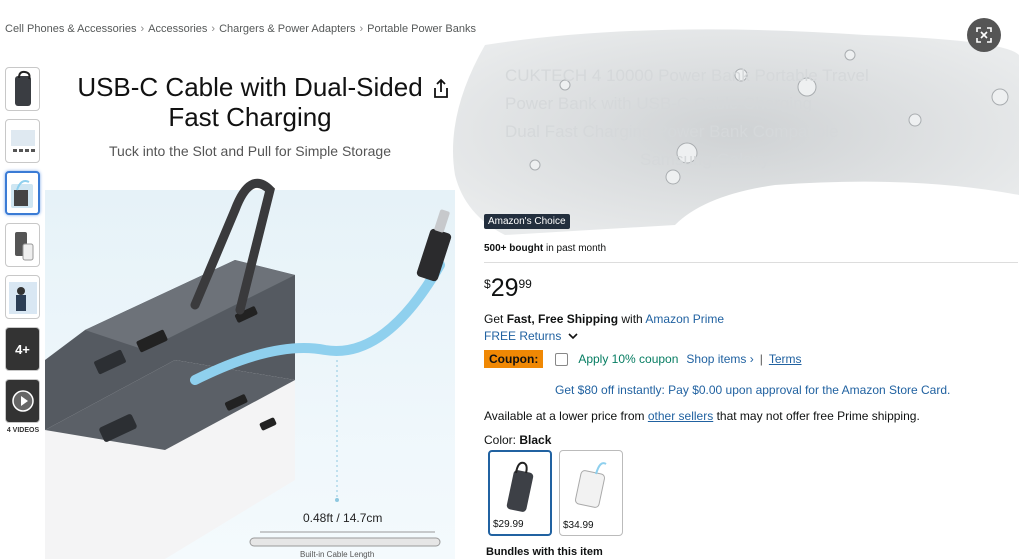  Describe the element at coordinates (495, 319) in the screenshot. I see `shipping-prefix: Get` at that location.